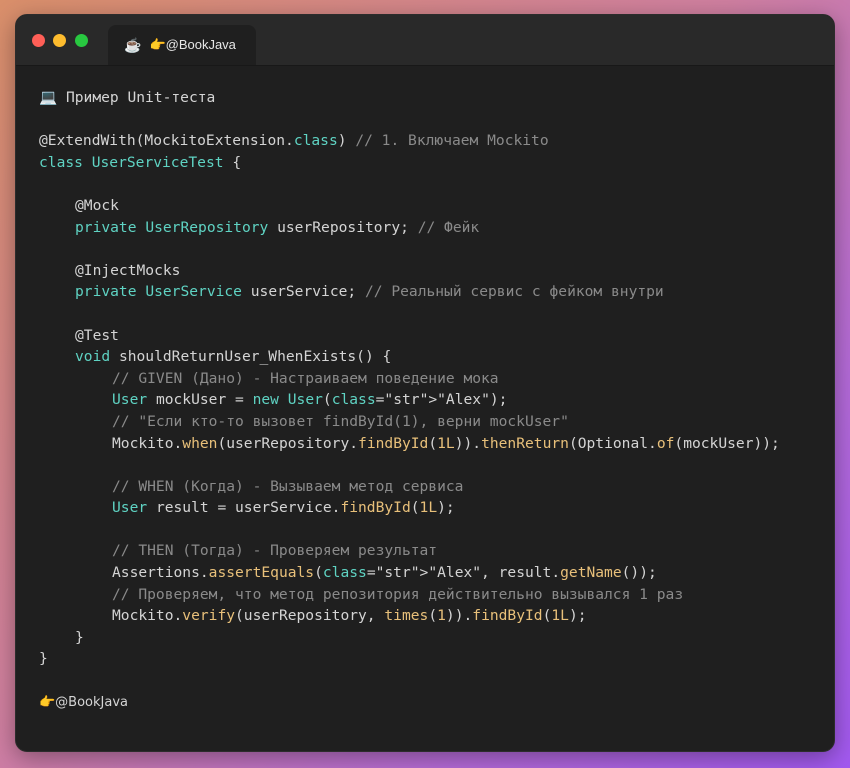  Describe the element at coordinates (283, 508) in the screenshot. I see `code-line: User result = userService.findById(1L);` at that location.